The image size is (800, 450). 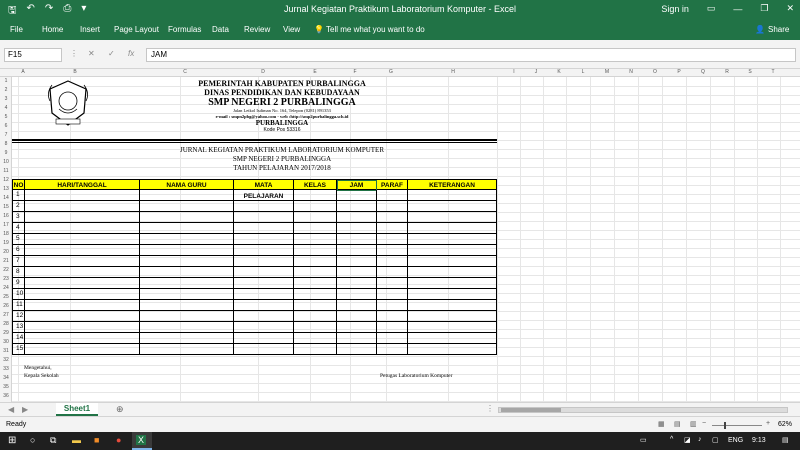 I want to click on row-header: 9, so click(x=6, y=153).